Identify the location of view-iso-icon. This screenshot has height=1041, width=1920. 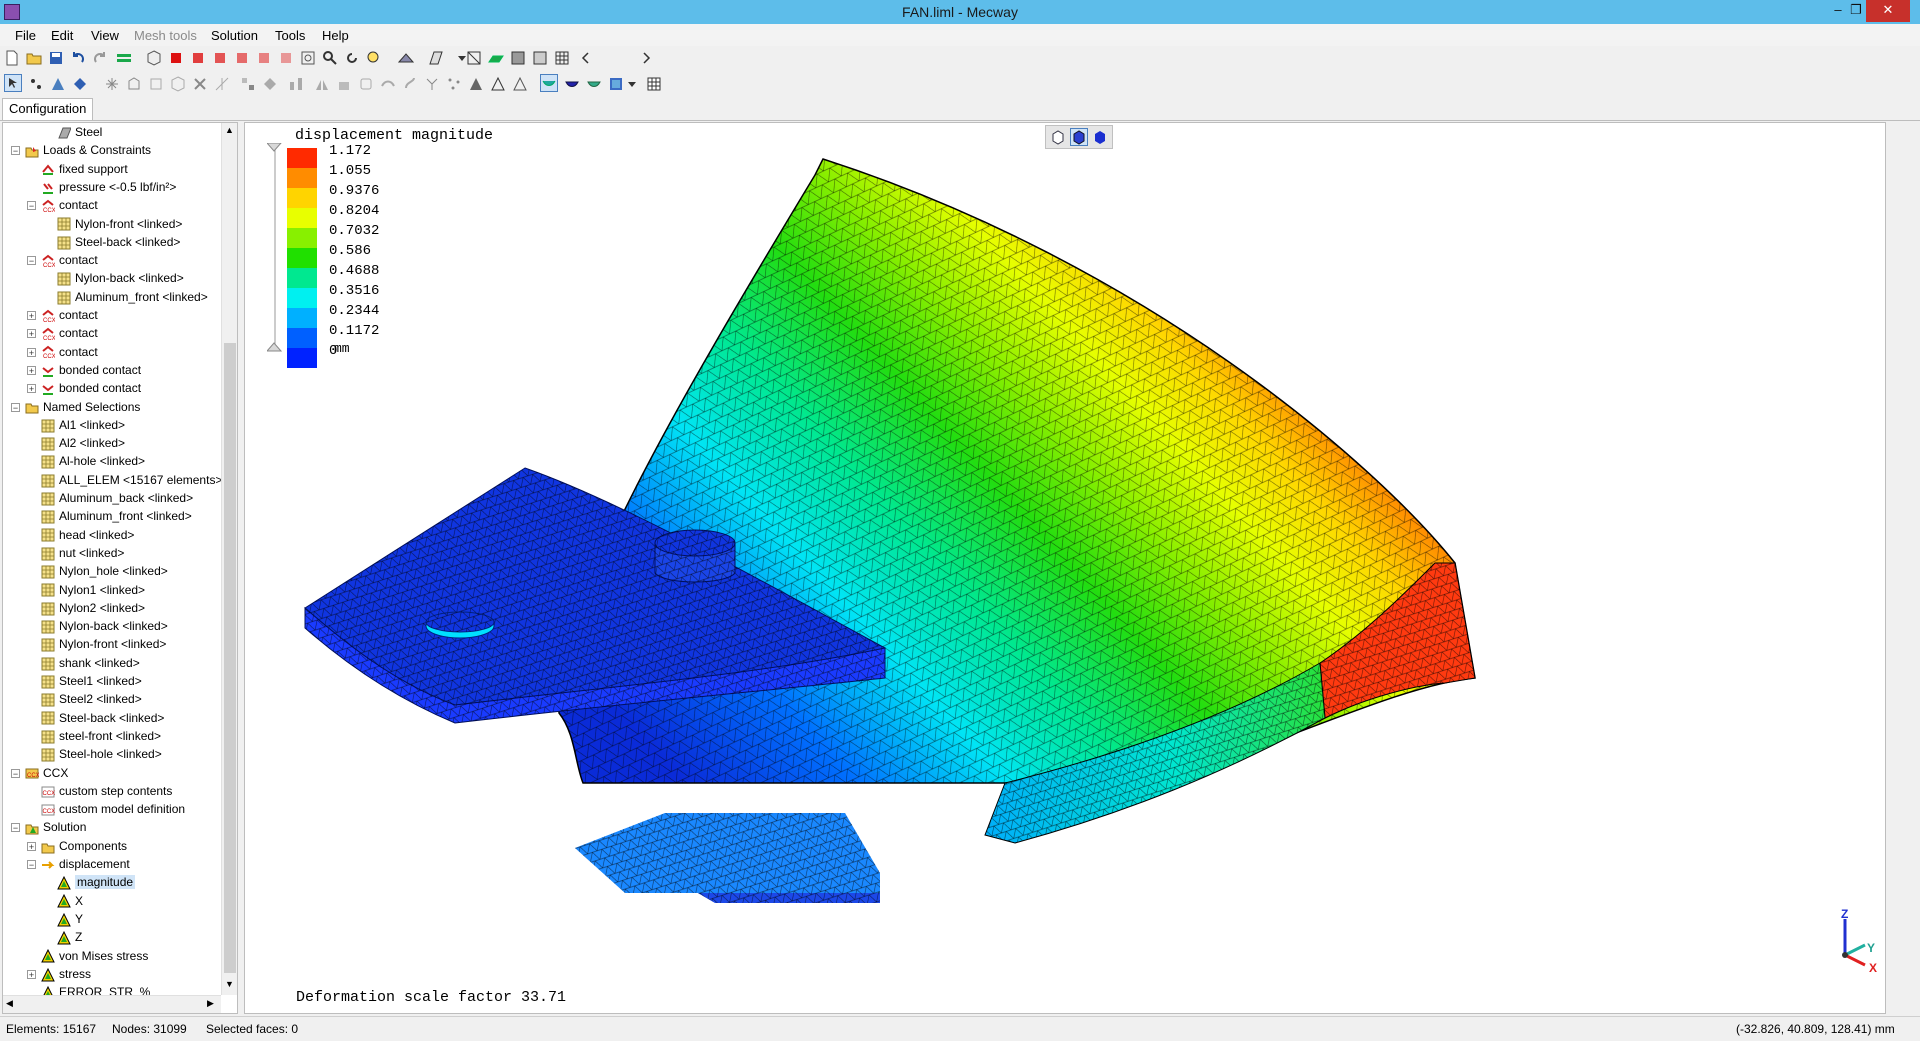
(154, 58).